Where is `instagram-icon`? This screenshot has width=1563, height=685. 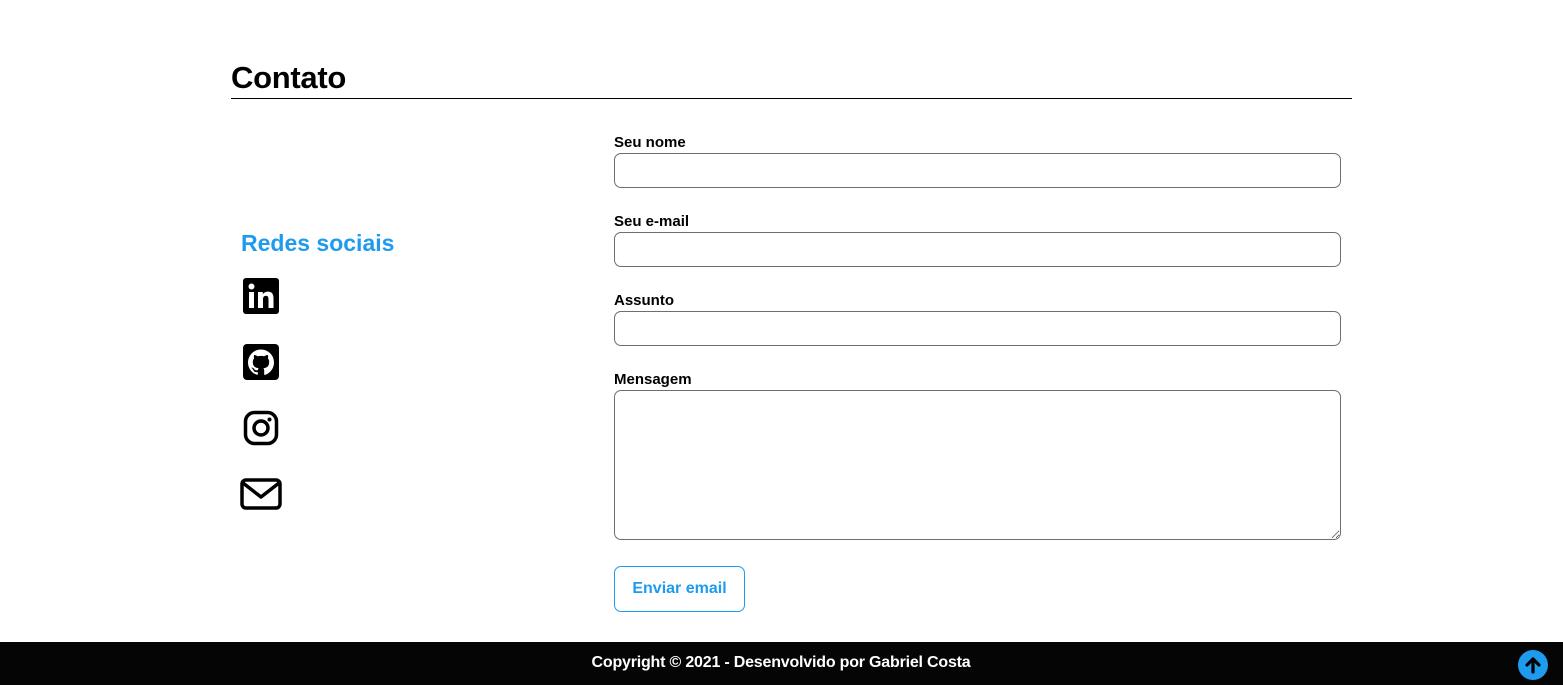 instagram-icon is located at coordinates (261, 428).